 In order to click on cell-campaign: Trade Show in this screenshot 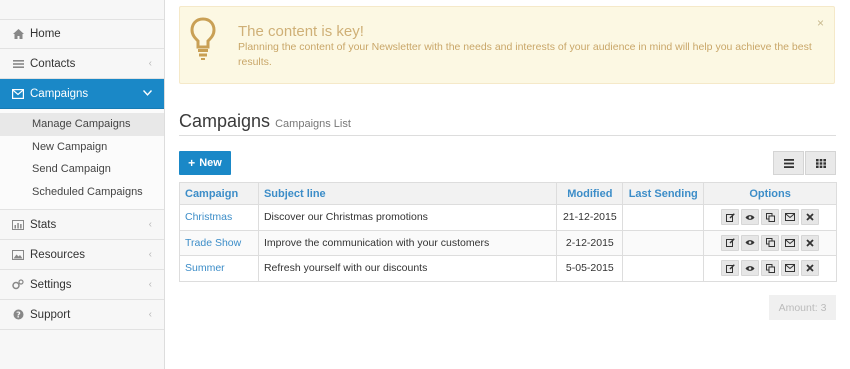, I will do `click(219, 242)`.